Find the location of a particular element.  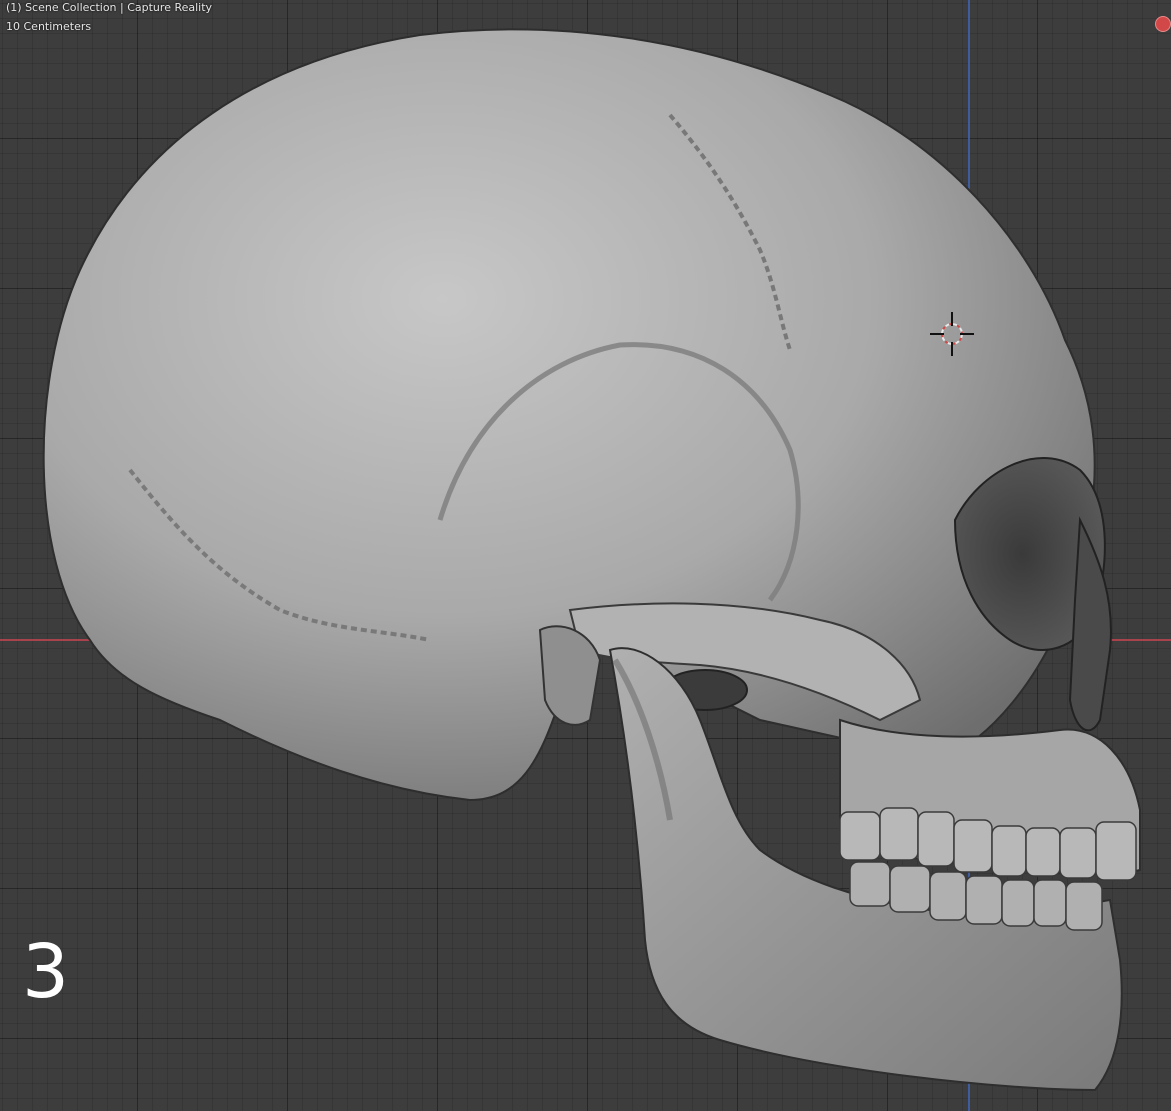

3d-cursor-icon is located at coordinates (952, 334).